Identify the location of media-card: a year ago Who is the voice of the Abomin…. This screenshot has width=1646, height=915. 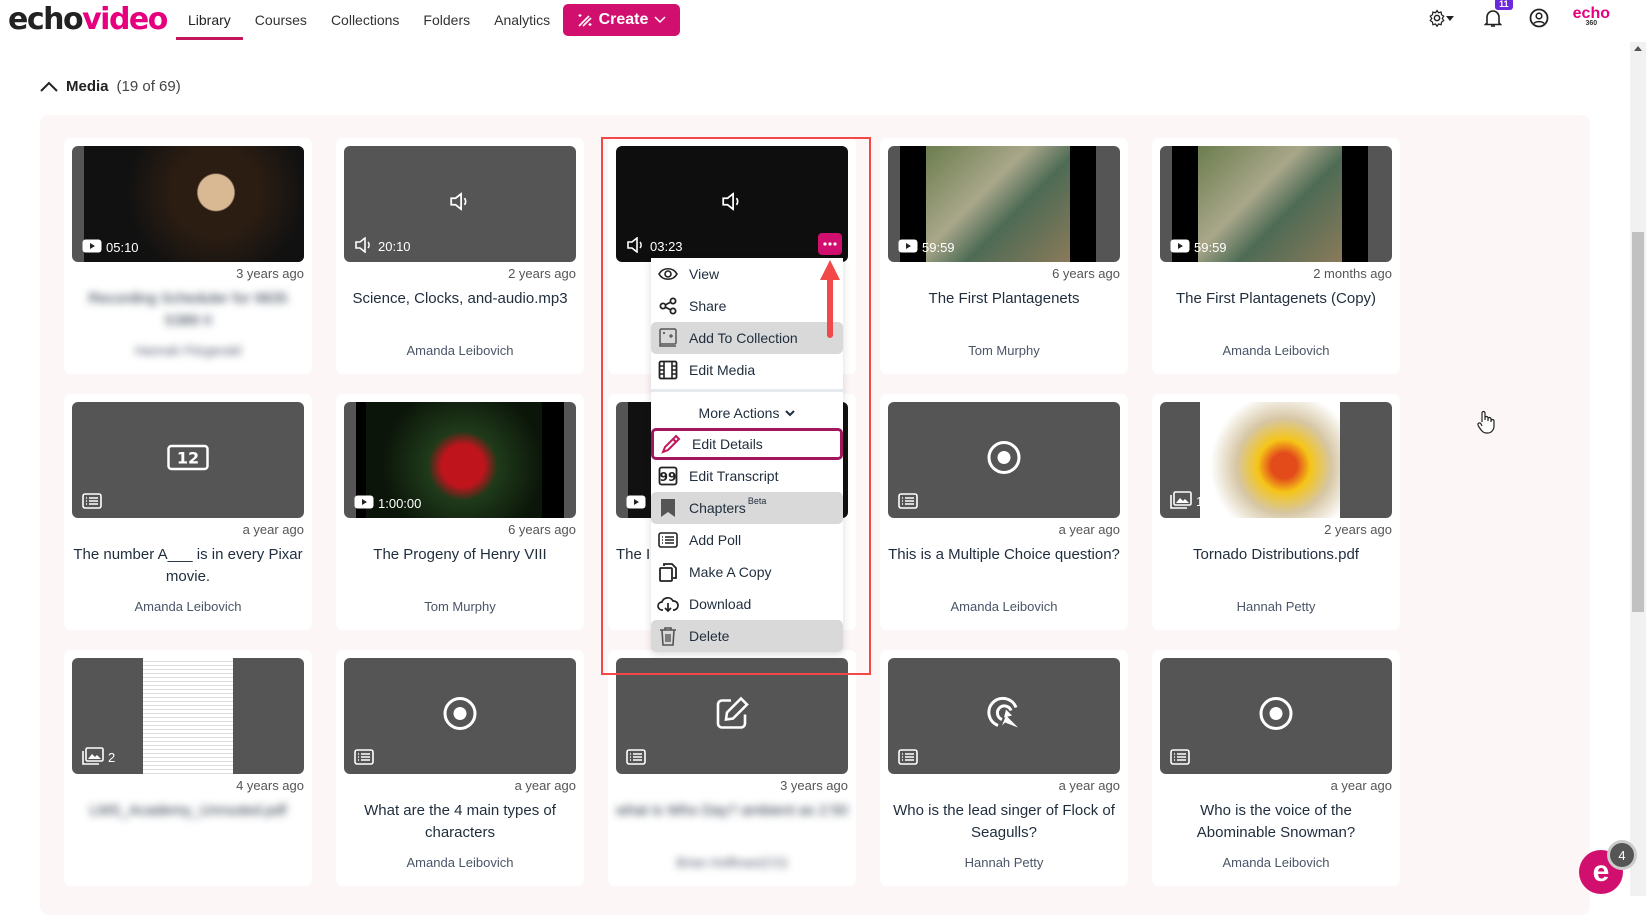
(1276, 768).